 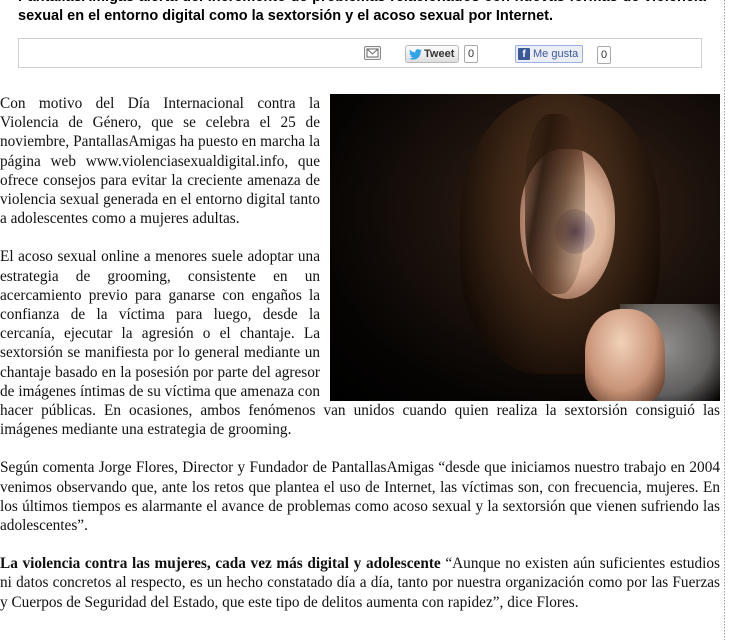 I want to click on tweet-count: 0, so click(x=471, y=54).